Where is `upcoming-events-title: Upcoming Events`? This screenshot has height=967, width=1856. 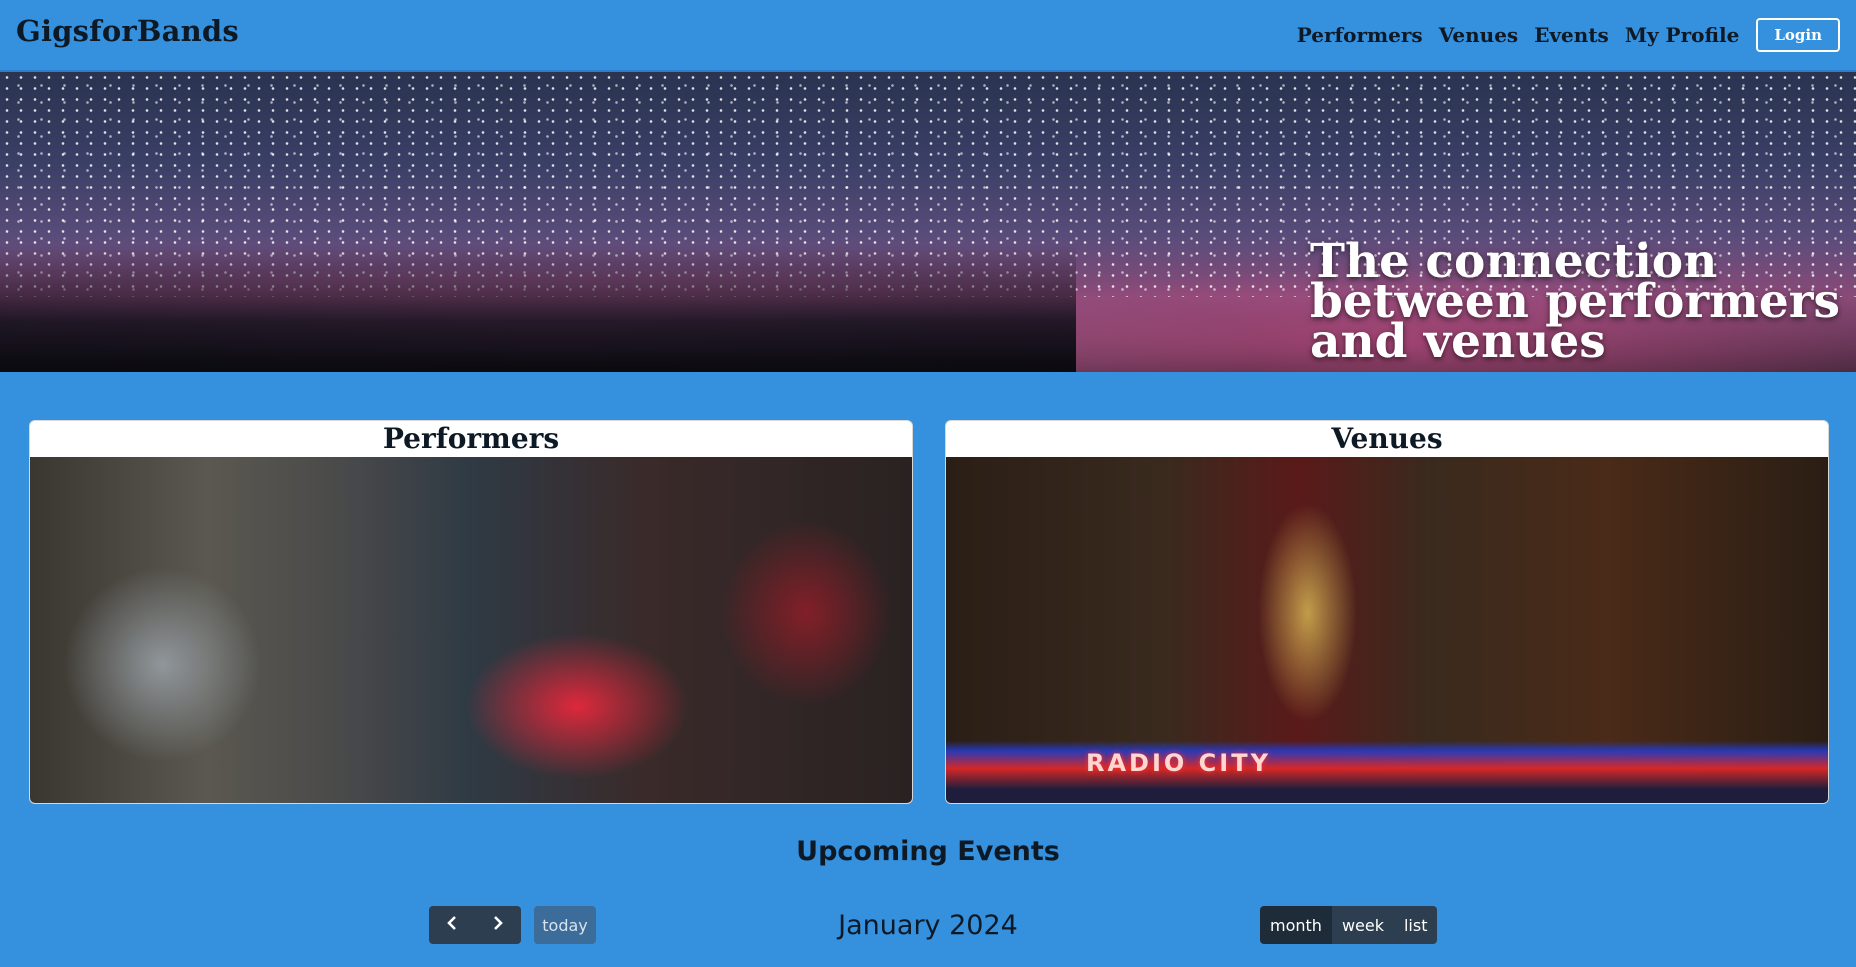
upcoming-events-title: Upcoming Events is located at coordinates (928, 851).